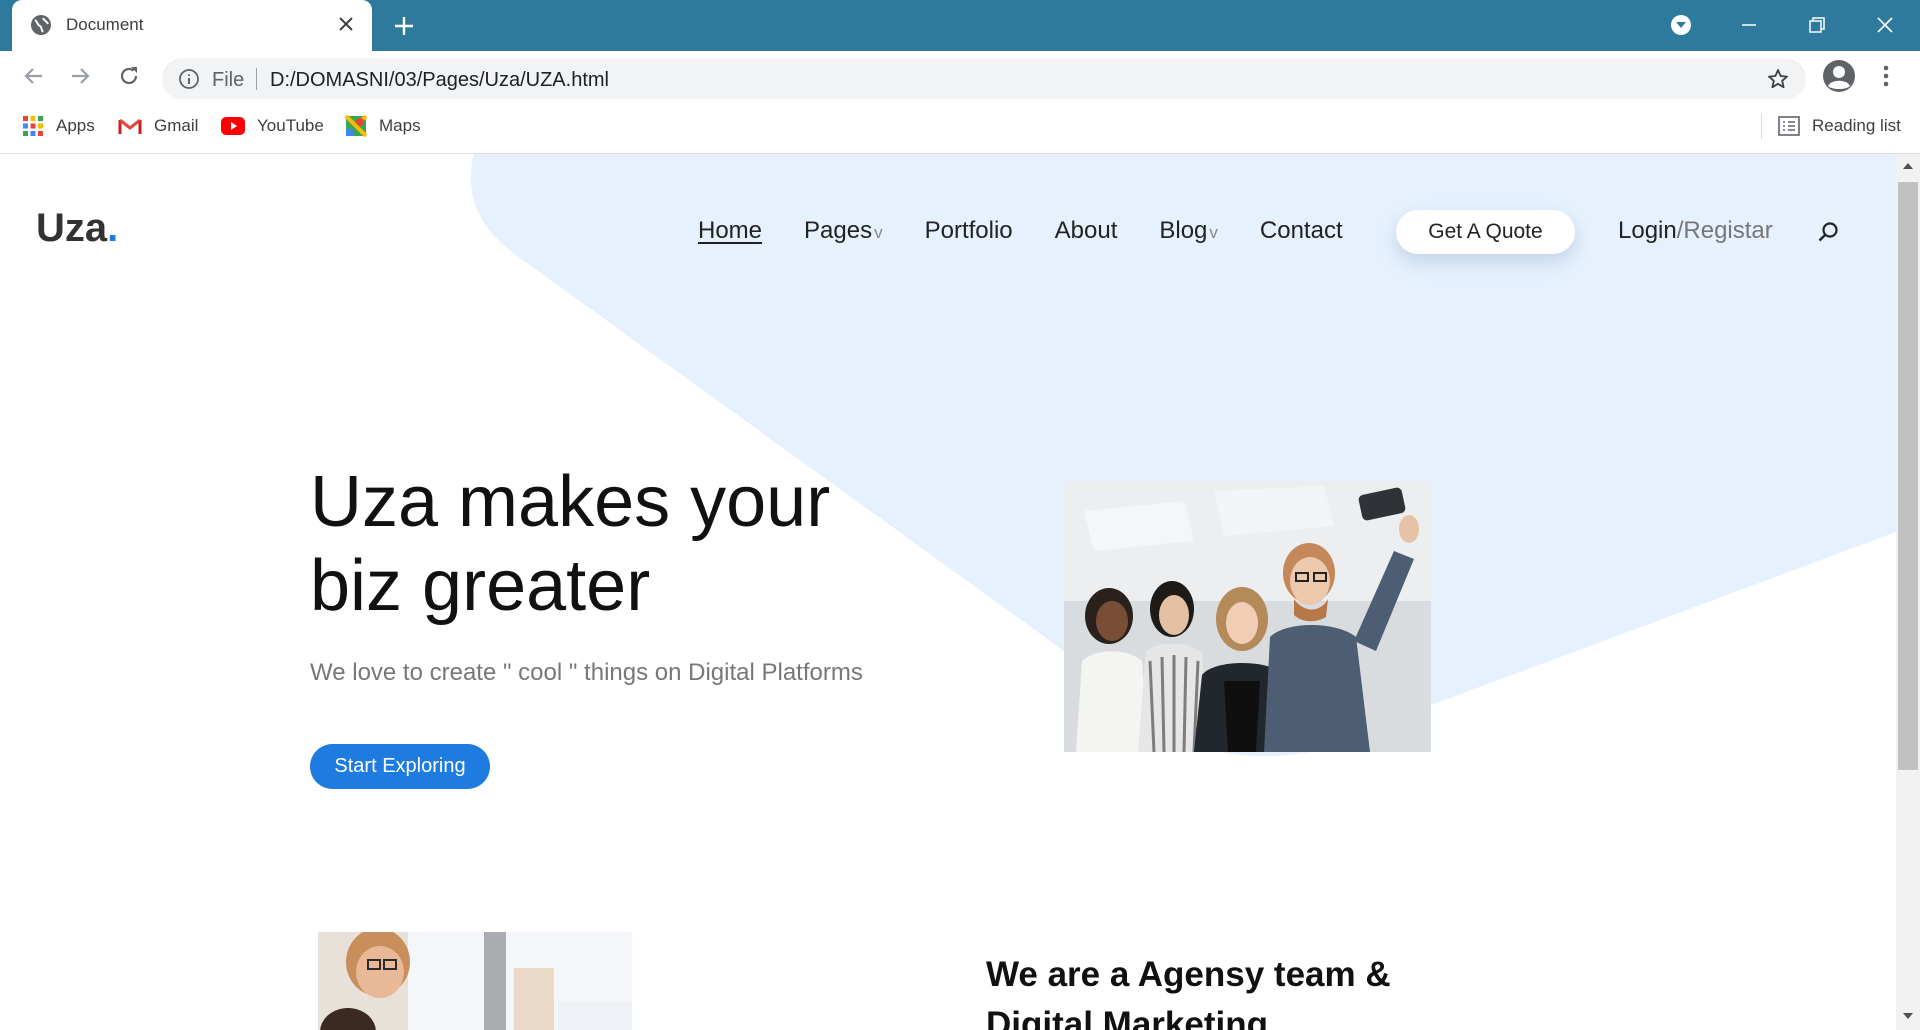 The width and height of the screenshot is (1920, 1030). What do you see at coordinates (475, 981) in the screenshot?
I see `team-working-image` at bounding box center [475, 981].